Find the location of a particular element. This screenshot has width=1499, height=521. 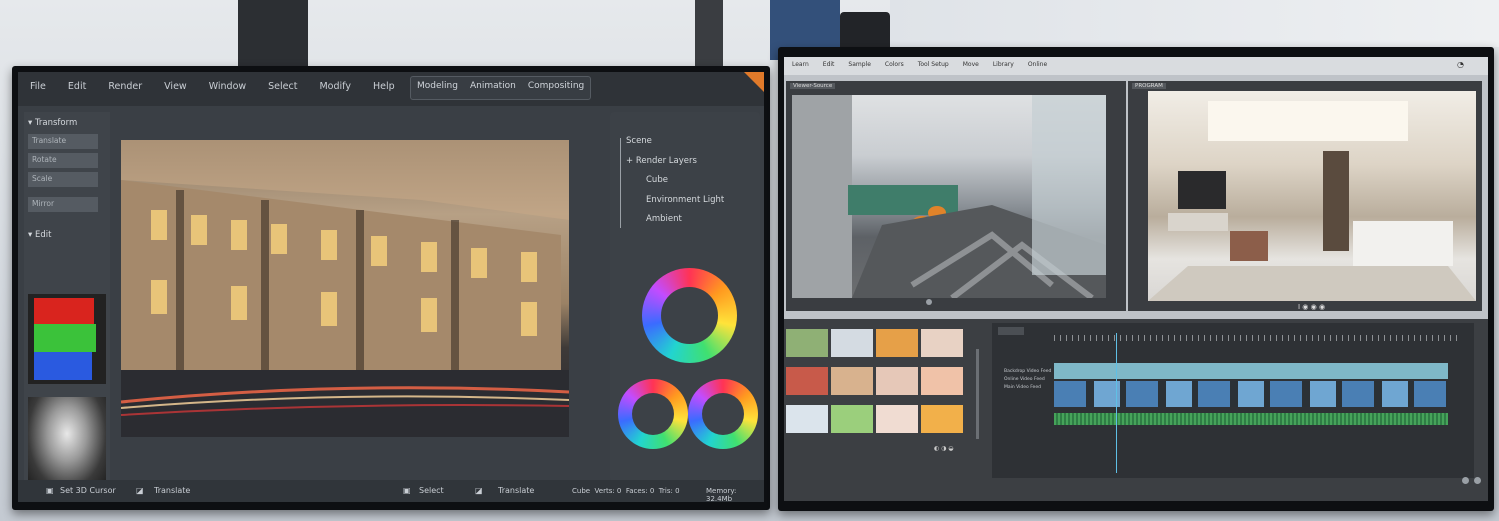

track-label-online: Online Video Feed is located at coordinates (1024, 379).